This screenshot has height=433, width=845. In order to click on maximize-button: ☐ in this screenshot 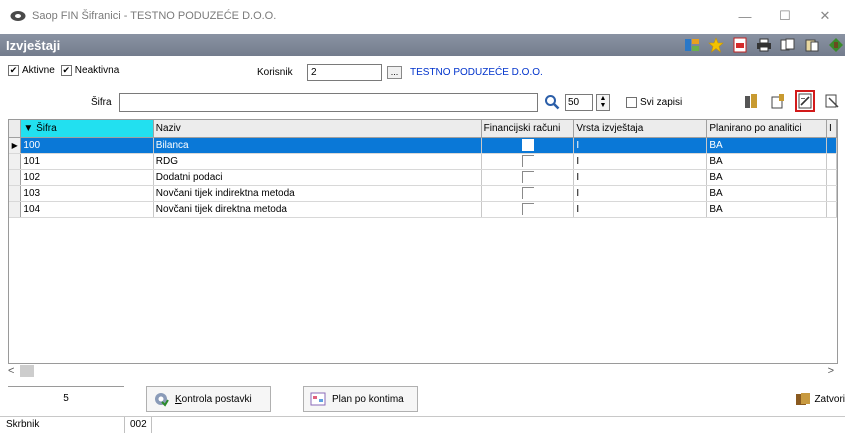, I will do `click(785, 16)`.